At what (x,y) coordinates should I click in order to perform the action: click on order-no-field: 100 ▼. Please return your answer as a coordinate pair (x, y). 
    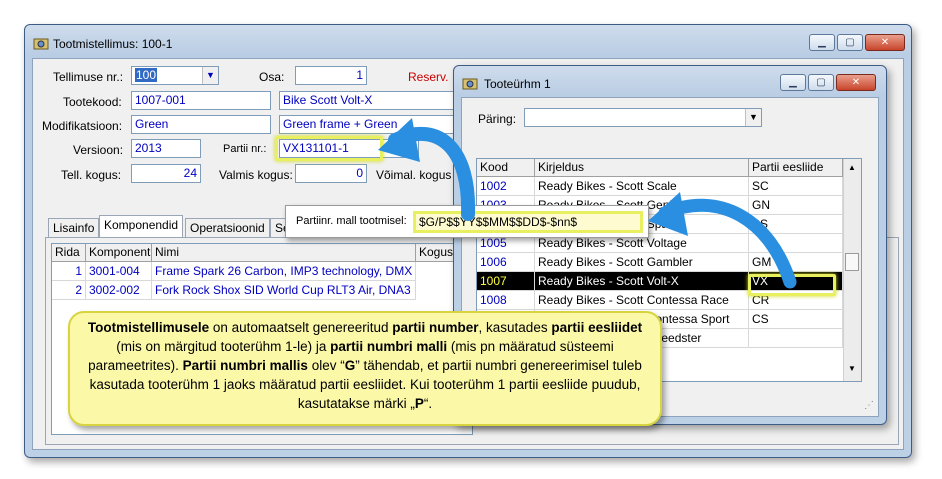
    Looking at the image, I should click on (175, 75).